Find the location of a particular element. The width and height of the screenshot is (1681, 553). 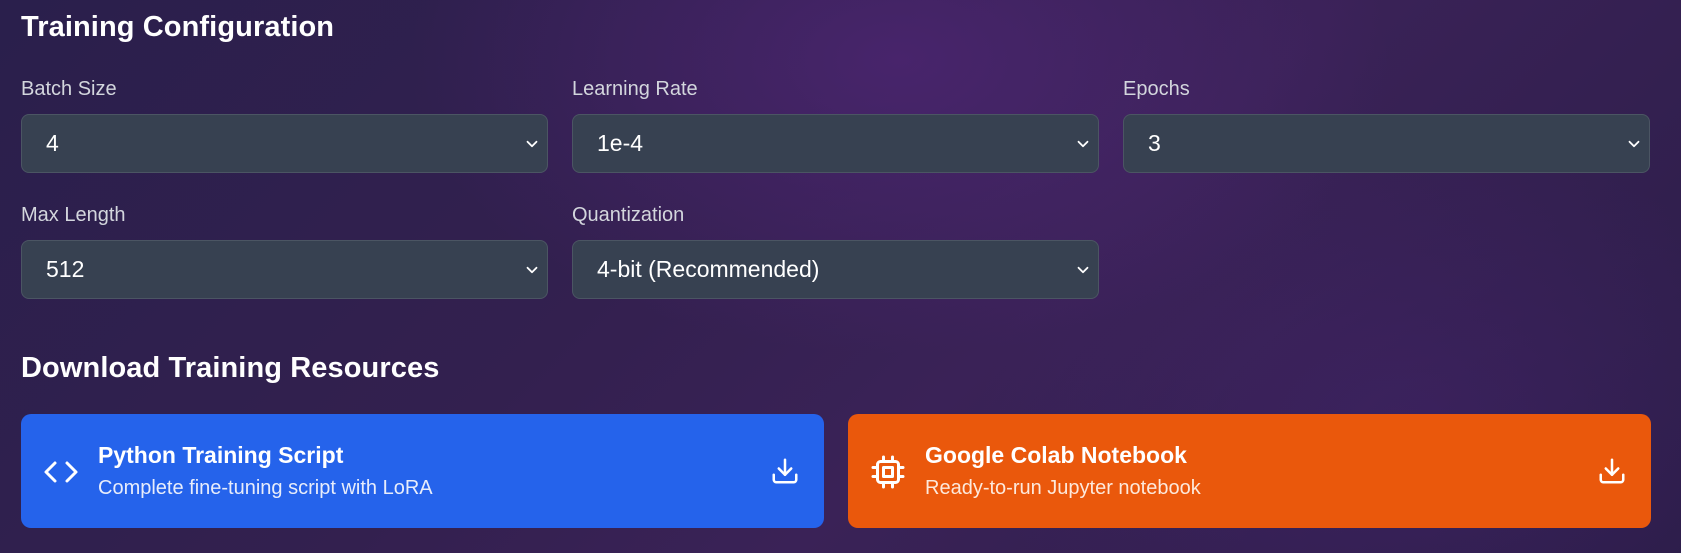

quantization-value: 4-bit (Recommended) is located at coordinates (708, 269).